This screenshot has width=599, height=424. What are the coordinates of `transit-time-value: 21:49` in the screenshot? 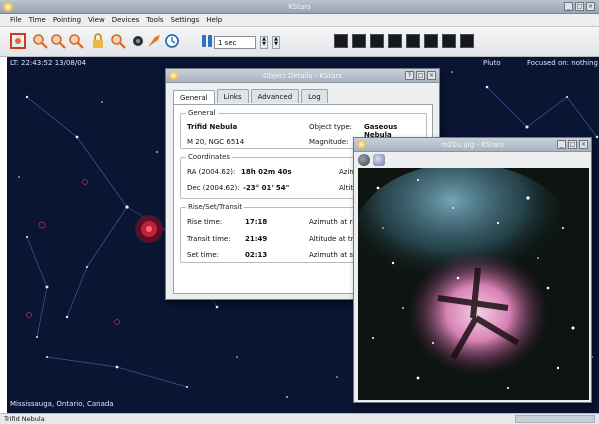 It's located at (256, 239).